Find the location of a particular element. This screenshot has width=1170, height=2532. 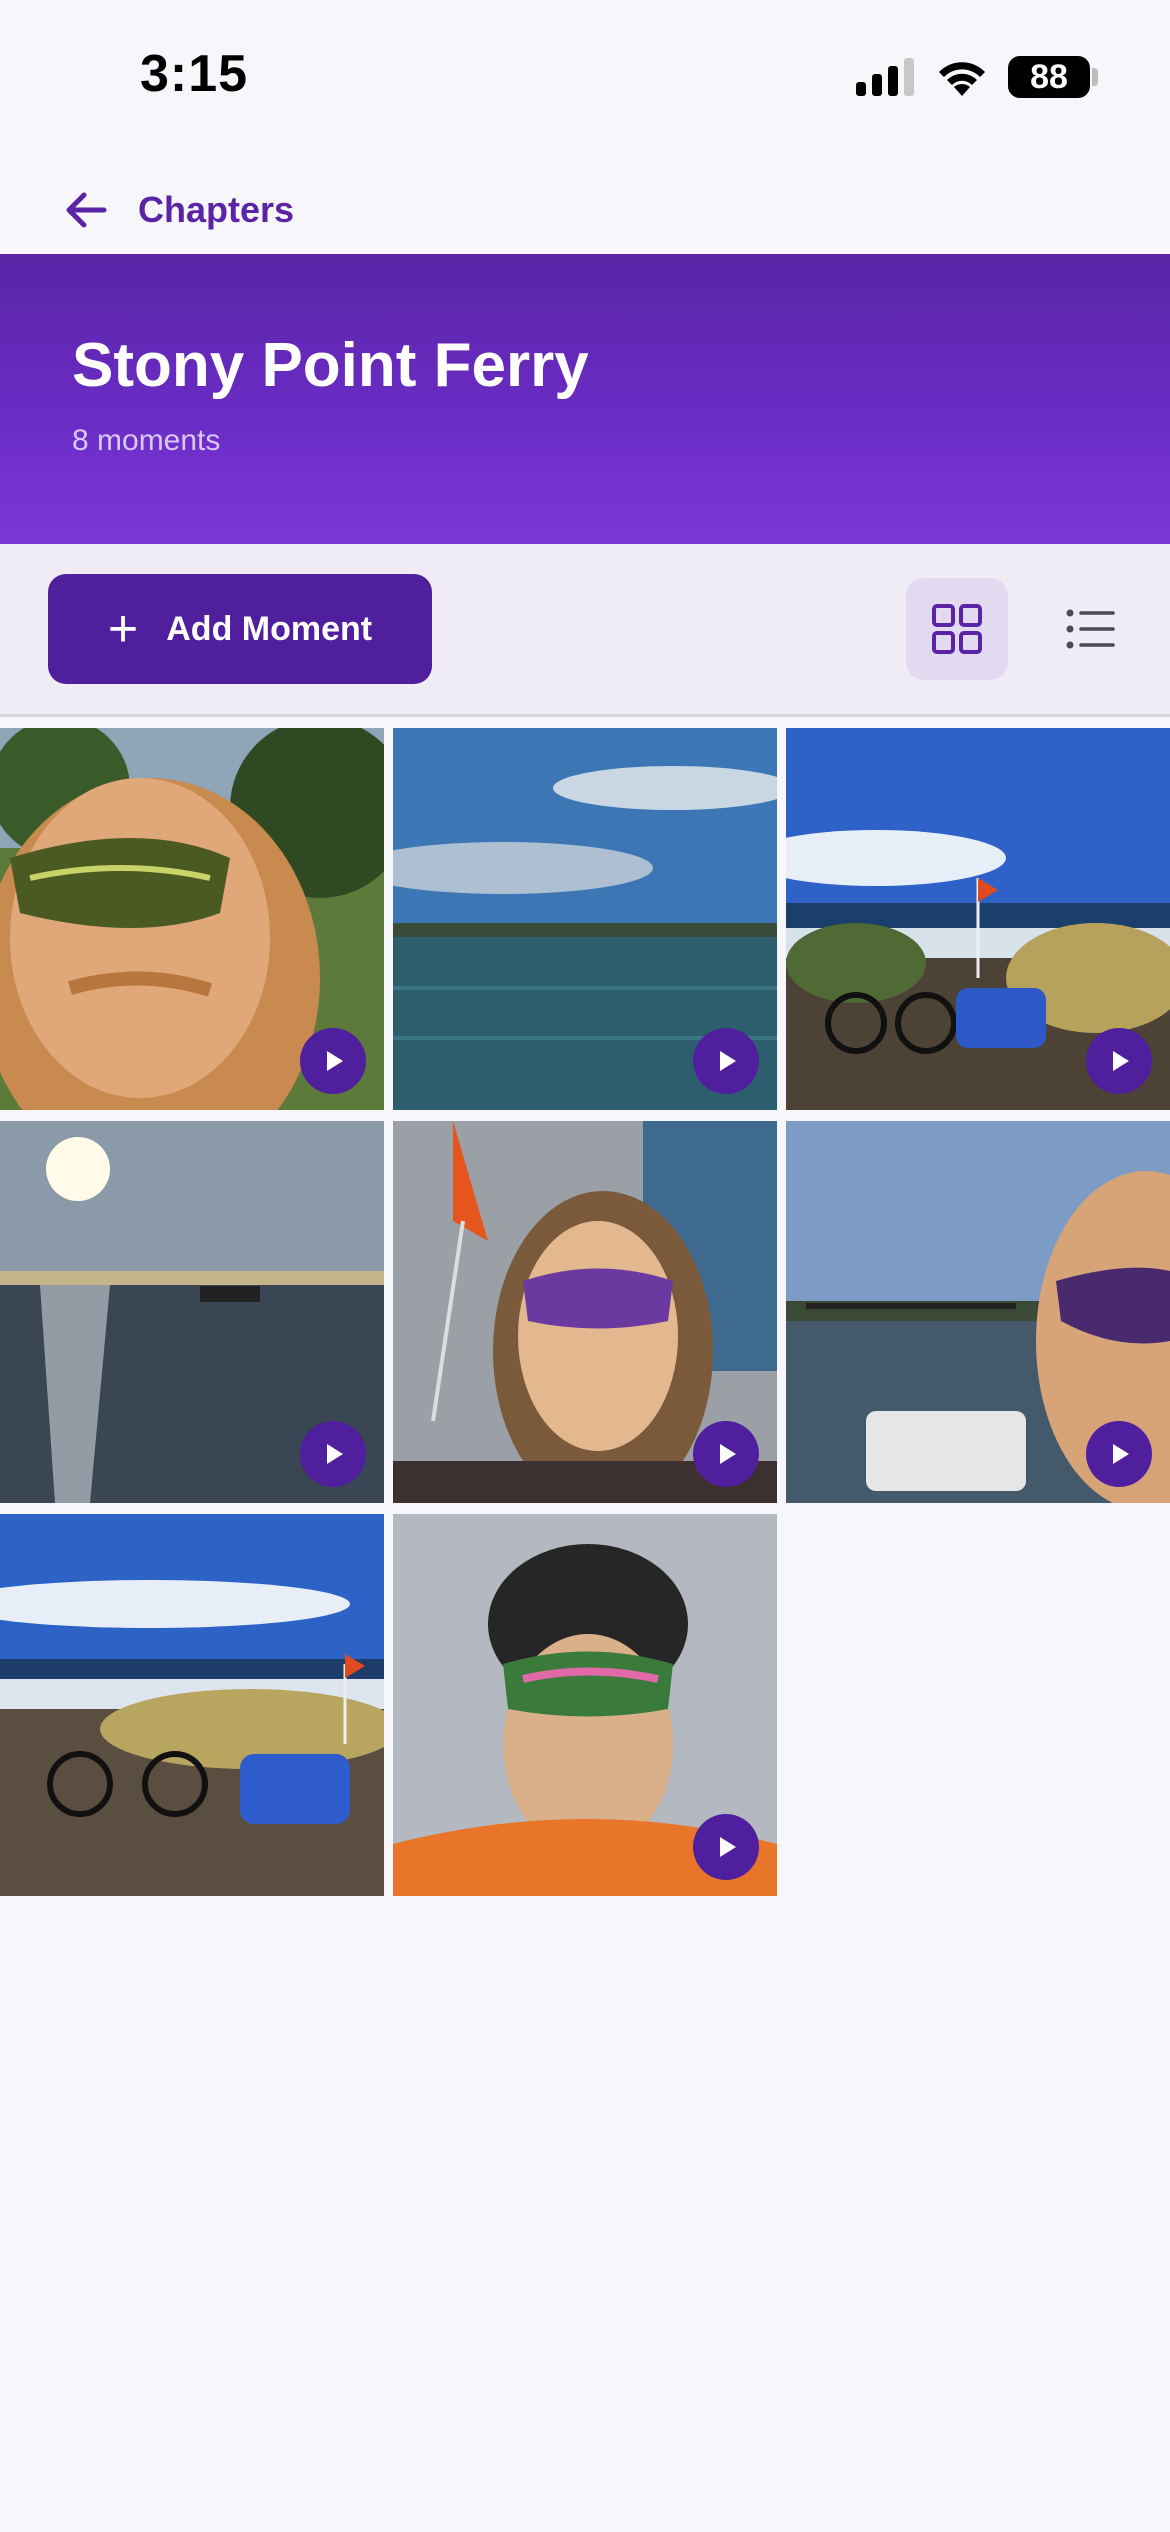

add-moment-button: + Add Moment is located at coordinates (240, 629).